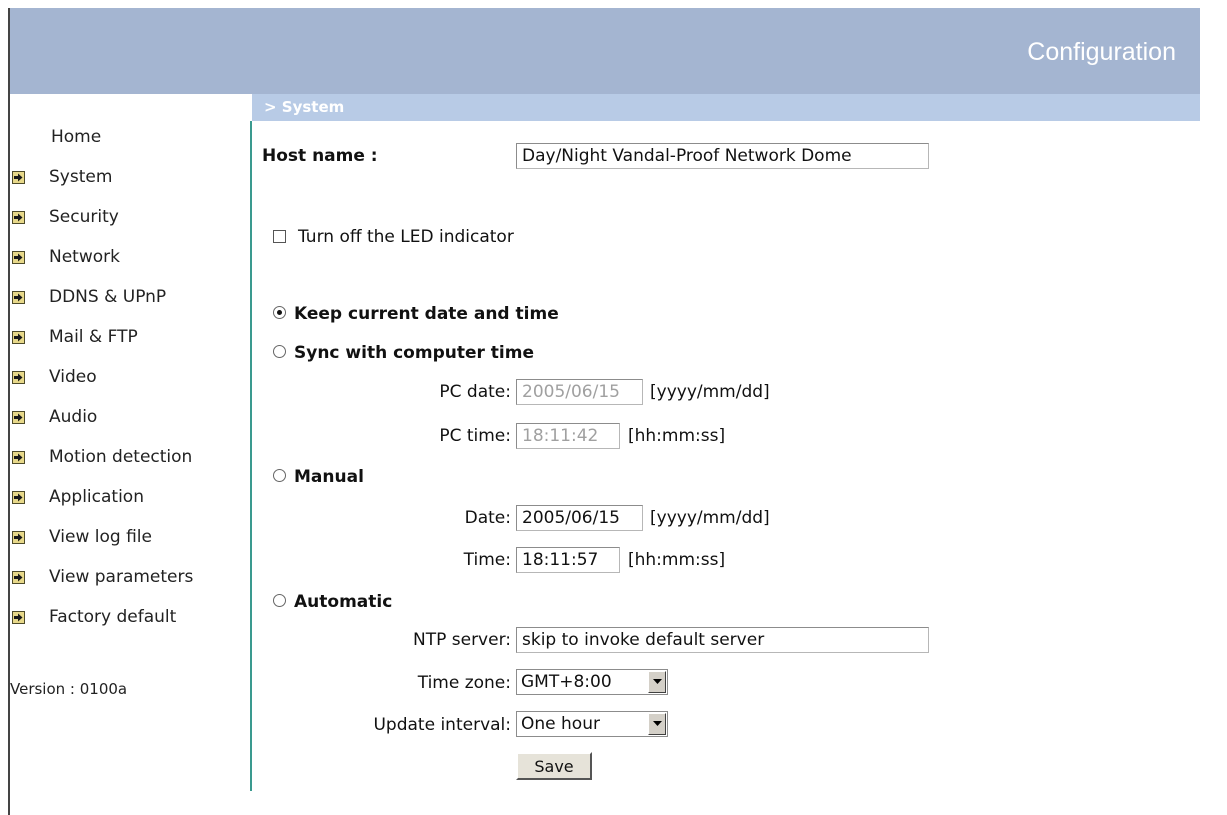  Describe the element at coordinates (568, 560) in the screenshot. I see `time-input` at that location.